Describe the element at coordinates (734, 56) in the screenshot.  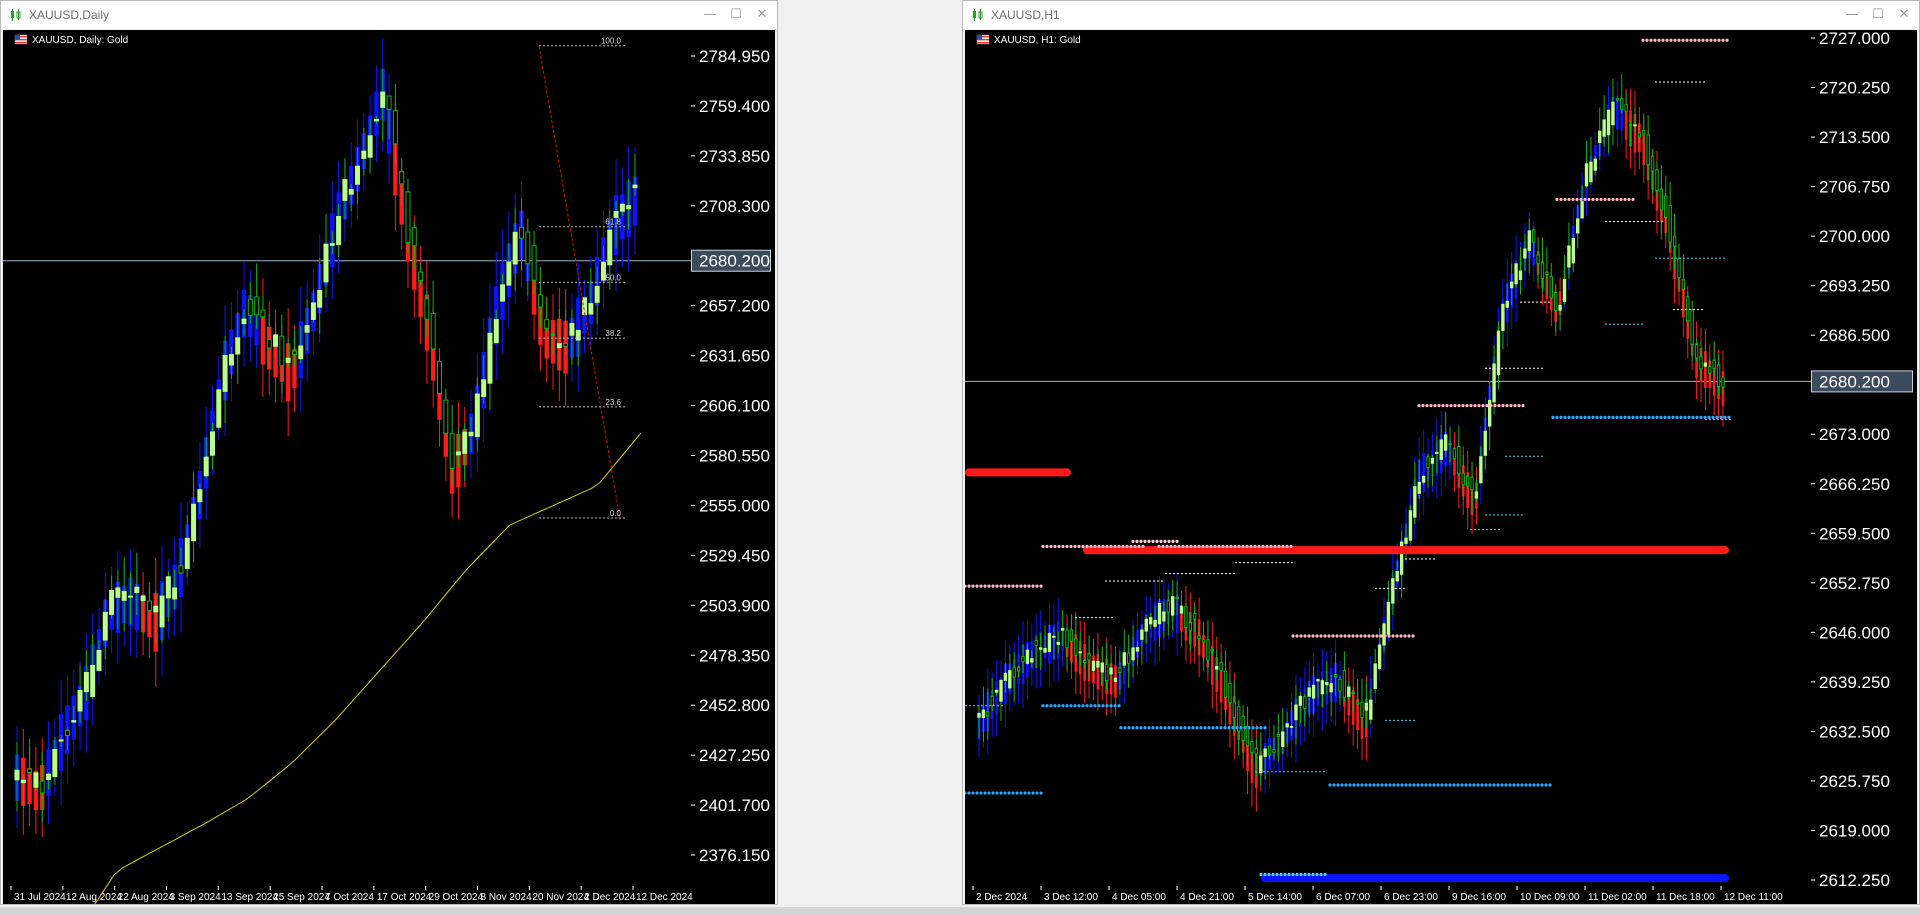
I see `price-tick-label: 2784.950` at that location.